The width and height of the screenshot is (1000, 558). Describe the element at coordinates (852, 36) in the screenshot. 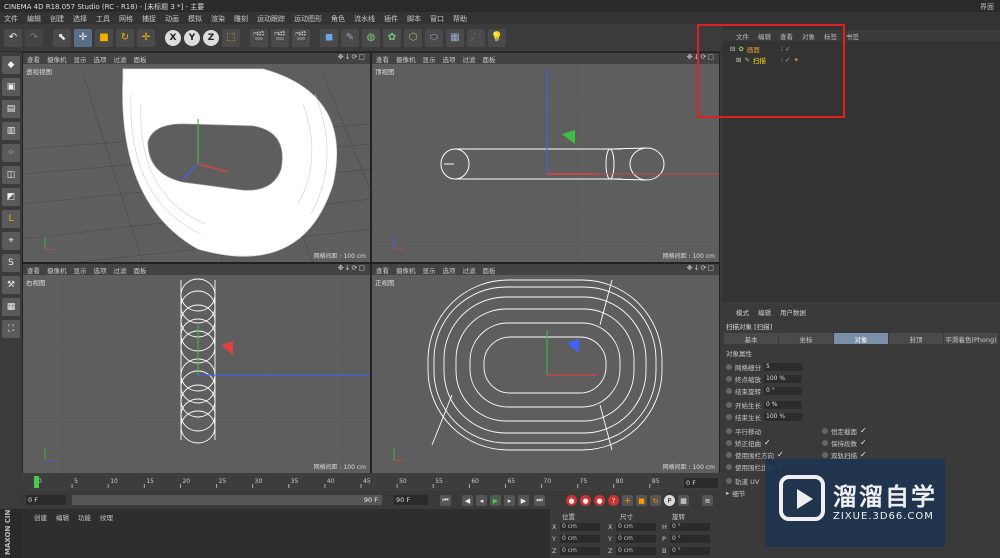

I see `om-menu-bookmarks: 书签` at that location.